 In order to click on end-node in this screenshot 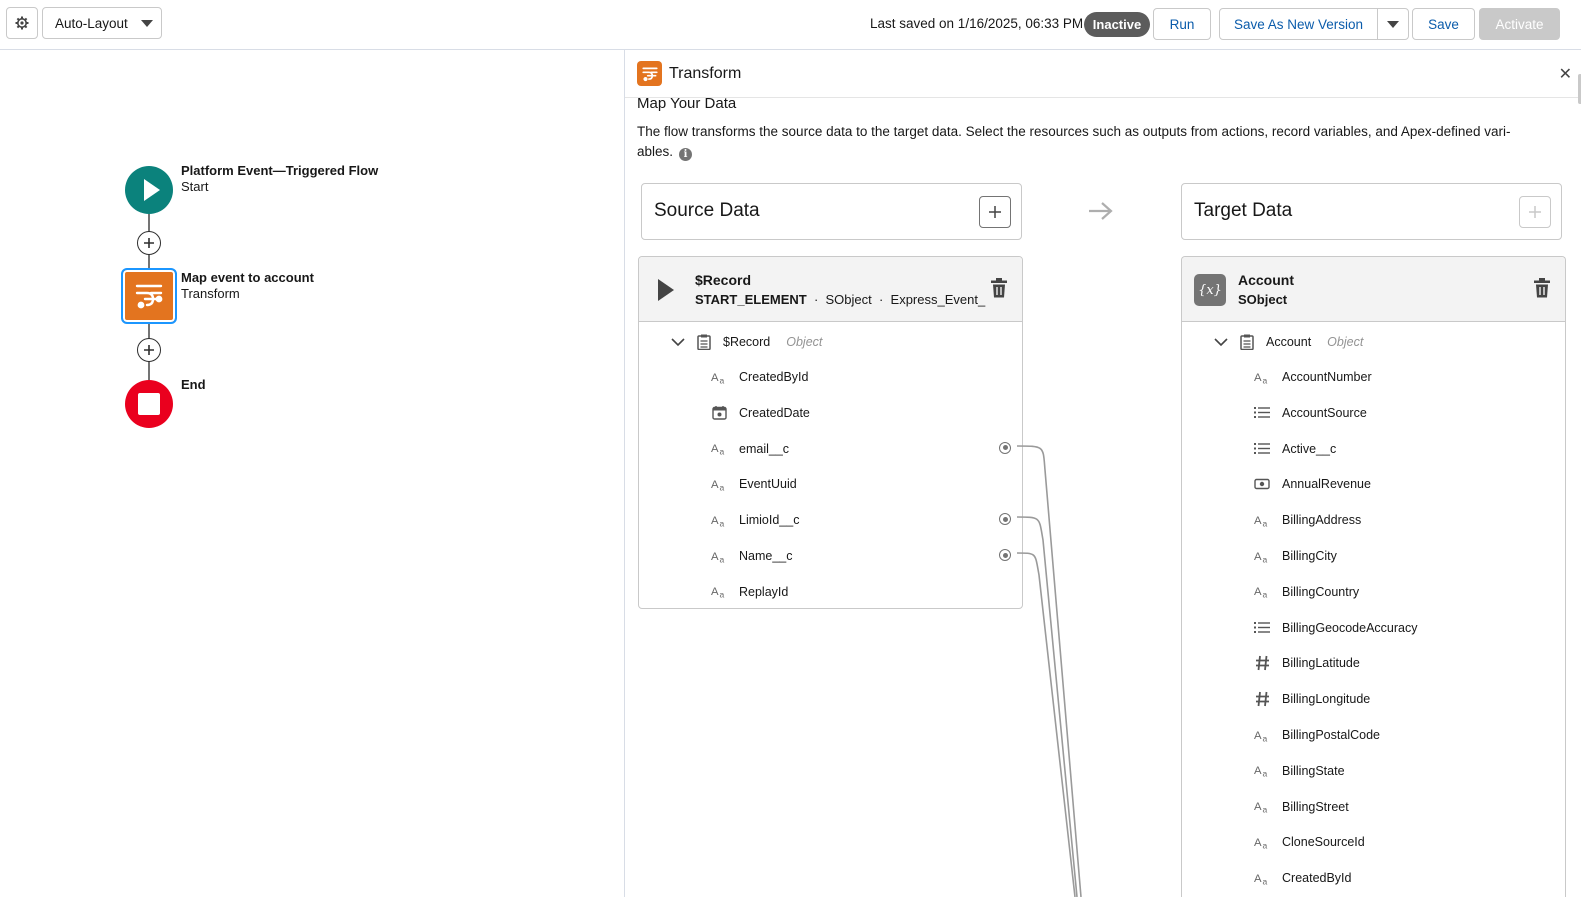, I will do `click(149, 404)`.